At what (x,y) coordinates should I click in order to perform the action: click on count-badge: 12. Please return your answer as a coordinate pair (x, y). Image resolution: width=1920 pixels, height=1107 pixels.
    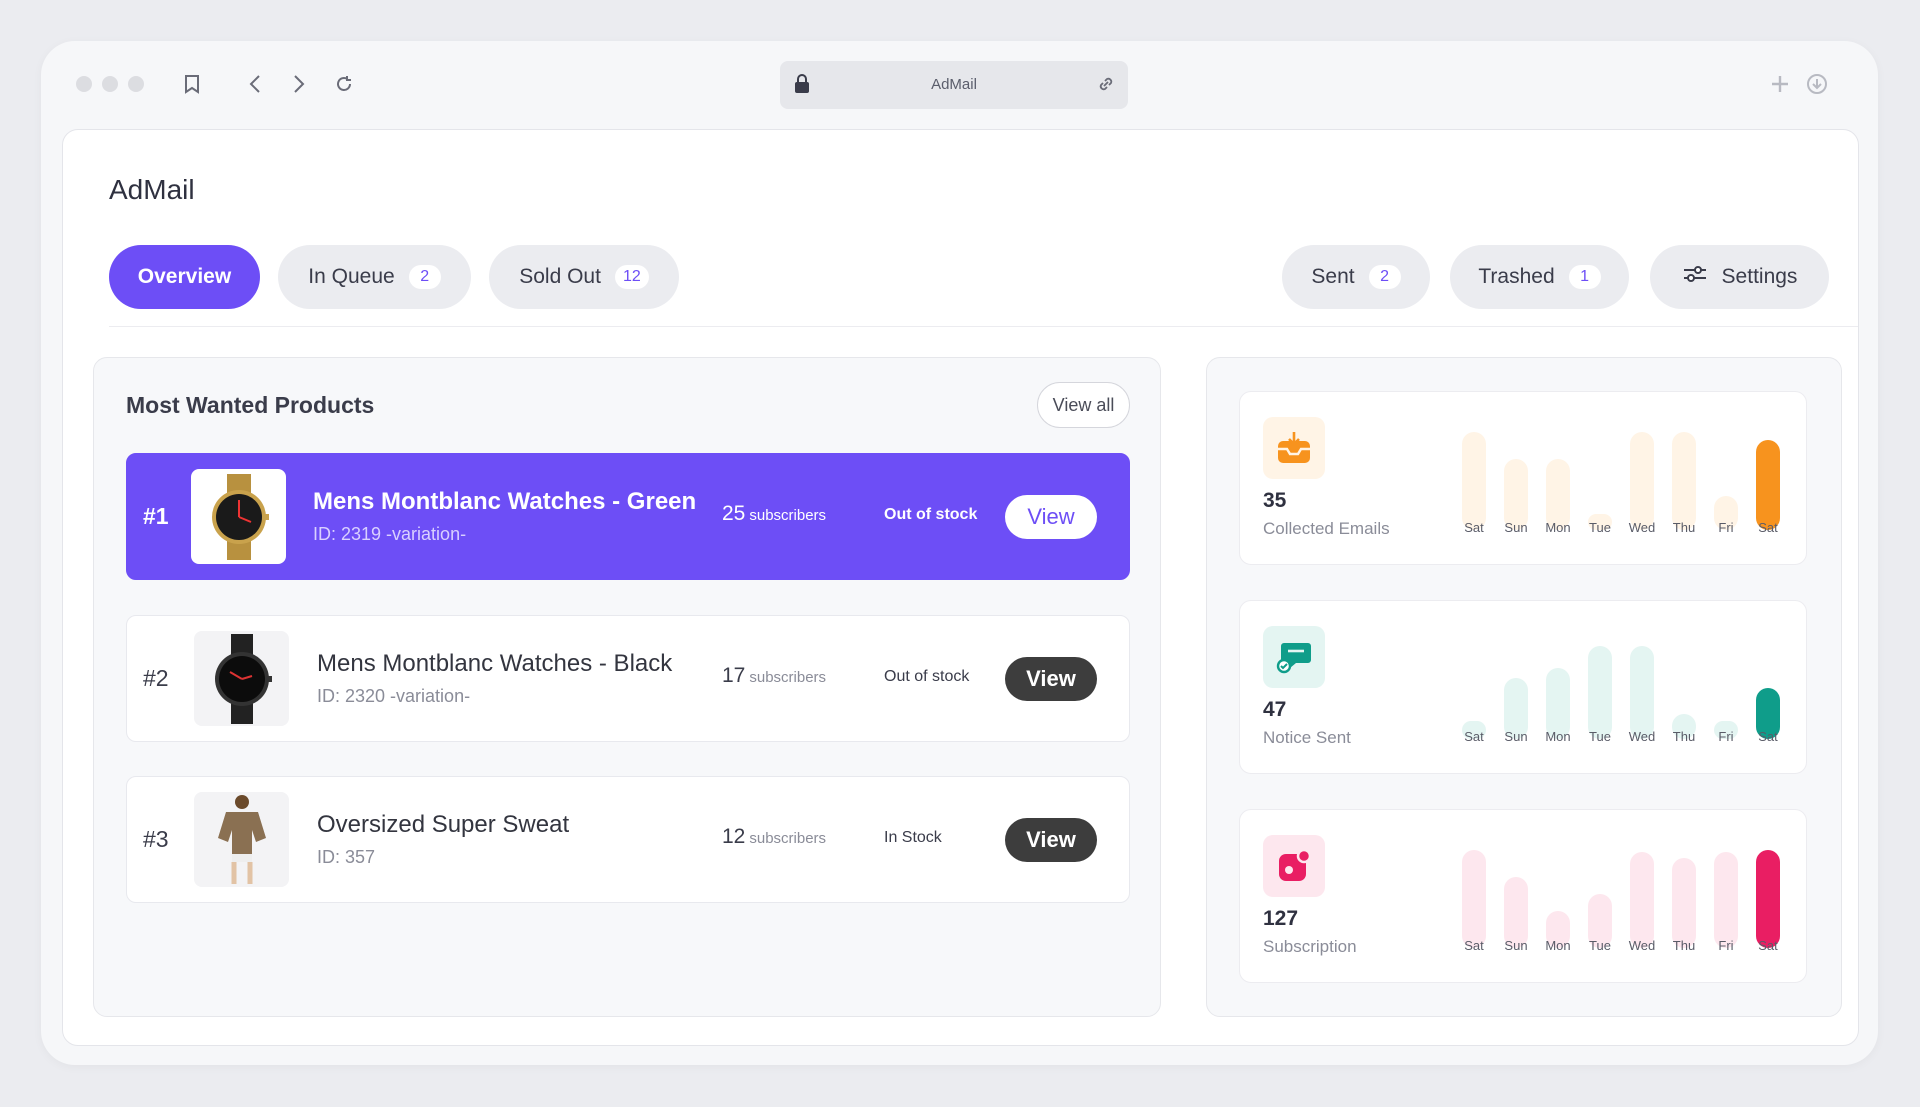
    Looking at the image, I should click on (631, 277).